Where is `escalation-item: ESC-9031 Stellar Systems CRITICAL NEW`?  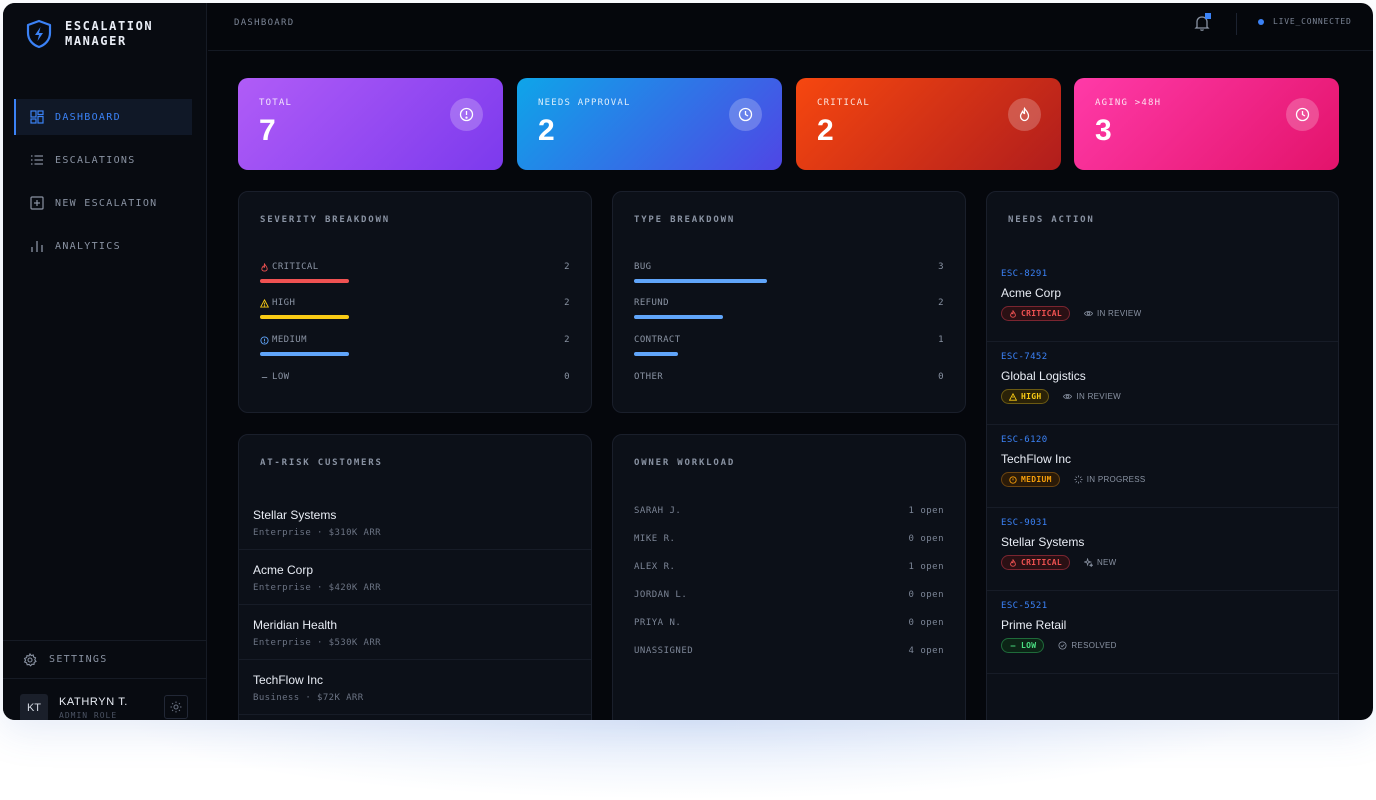 escalation-item: ESC-9031 Stellar Systems CRITICAL NEW is located at coordinates (1162, 549).